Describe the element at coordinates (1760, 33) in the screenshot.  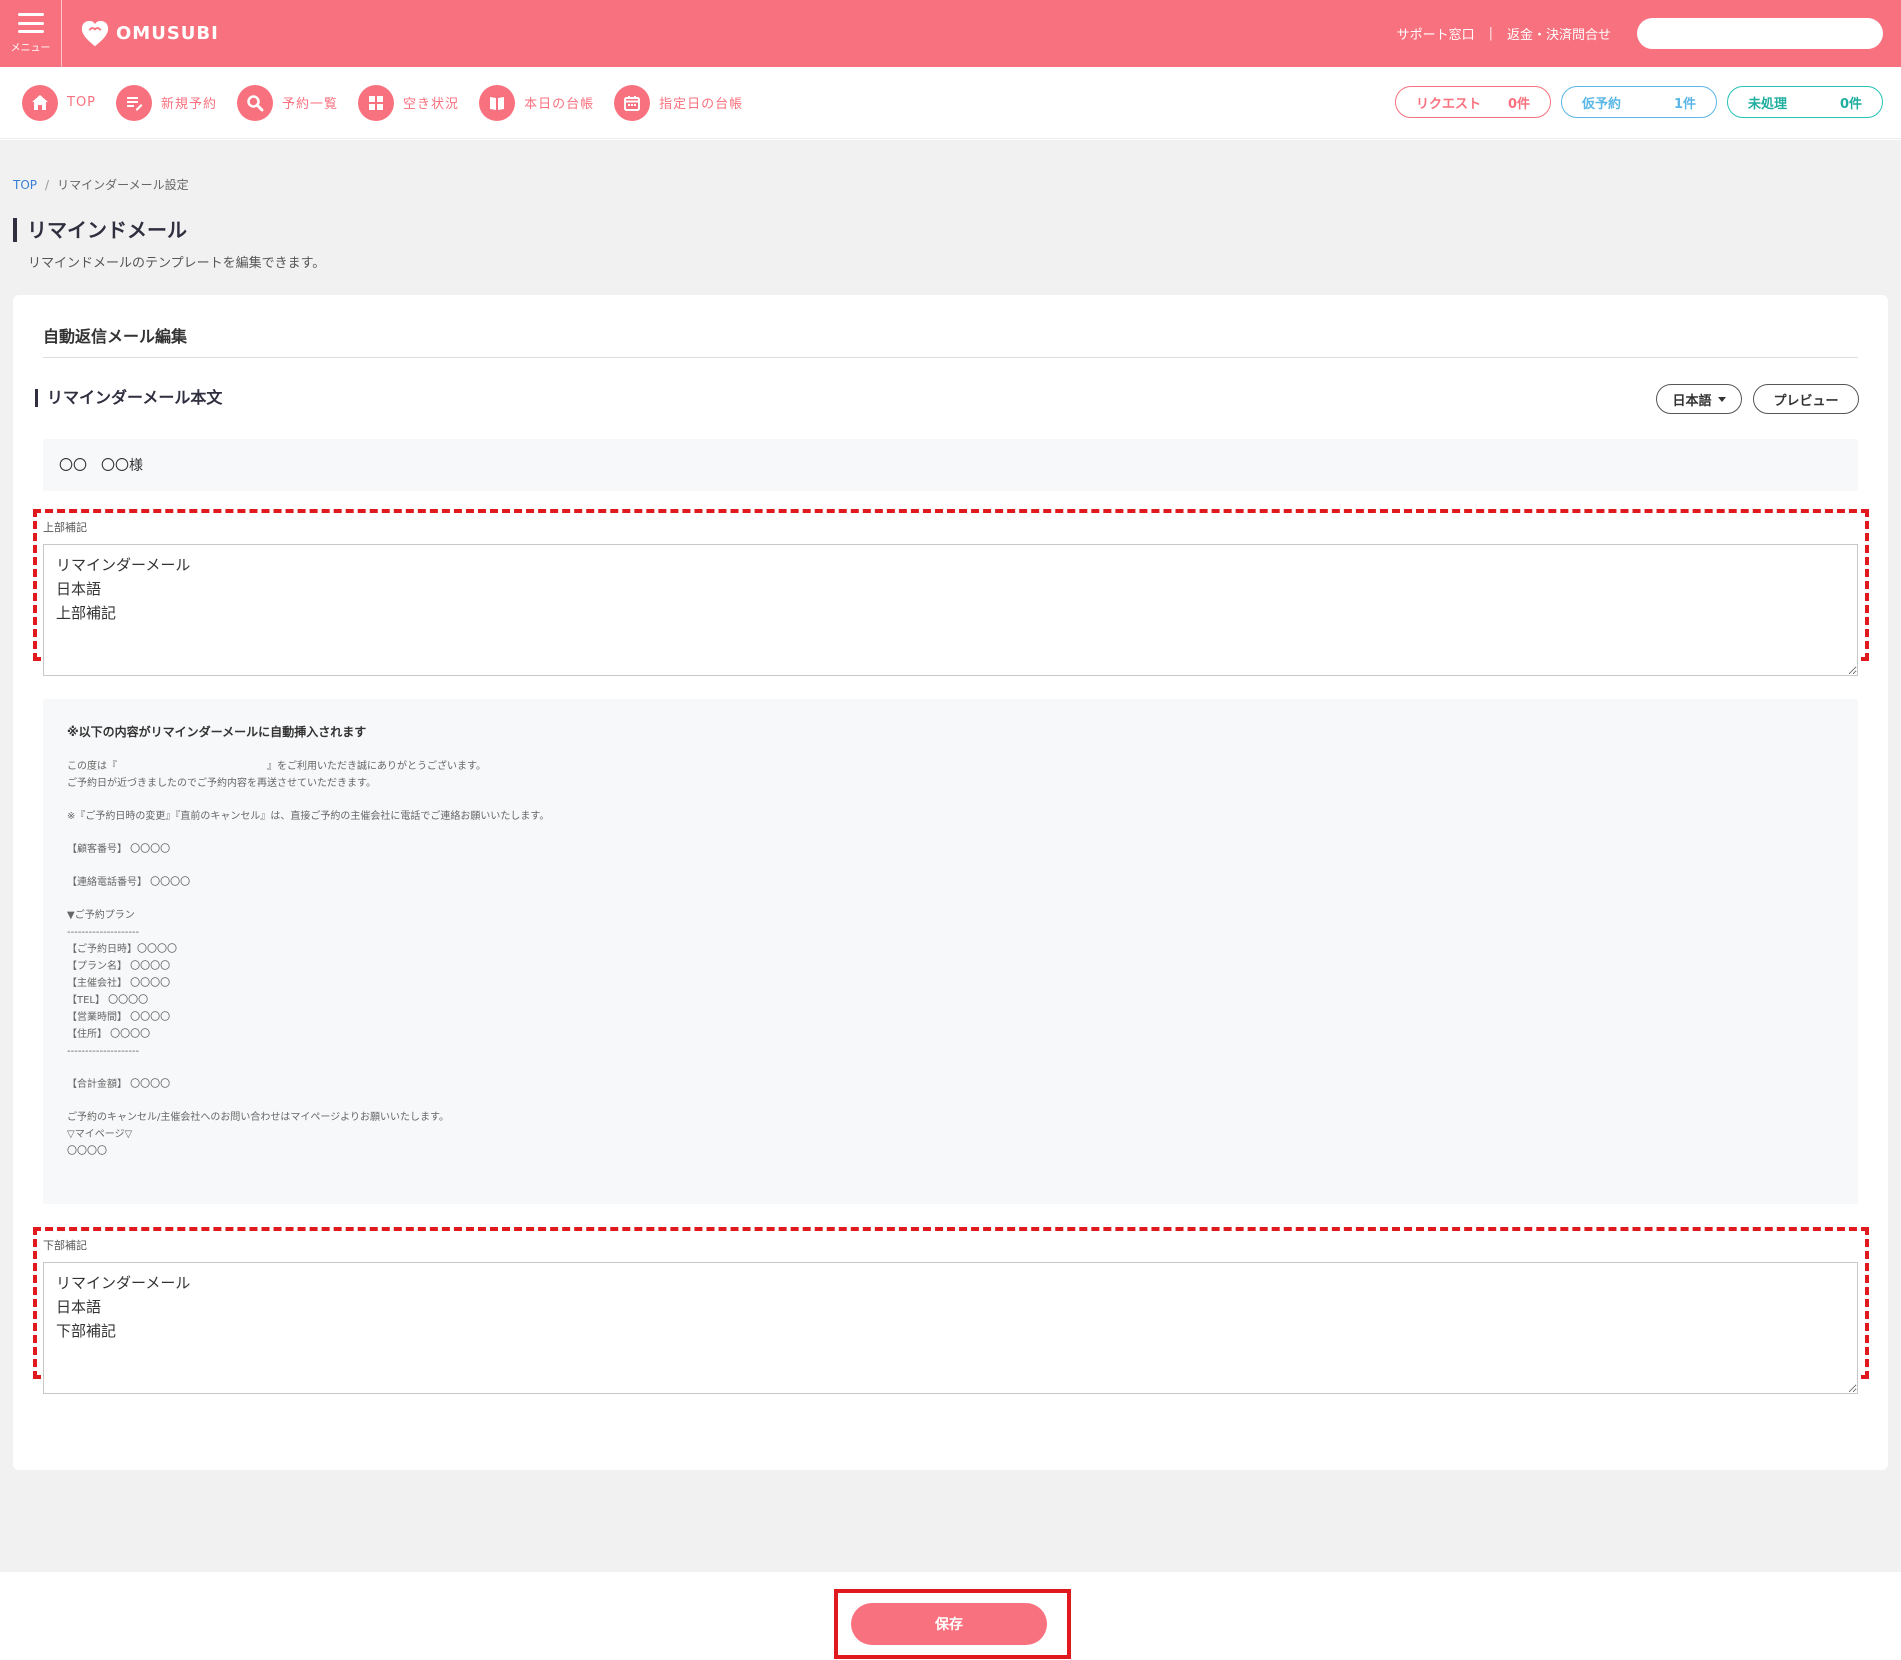
I see `header-search-input` at that location.